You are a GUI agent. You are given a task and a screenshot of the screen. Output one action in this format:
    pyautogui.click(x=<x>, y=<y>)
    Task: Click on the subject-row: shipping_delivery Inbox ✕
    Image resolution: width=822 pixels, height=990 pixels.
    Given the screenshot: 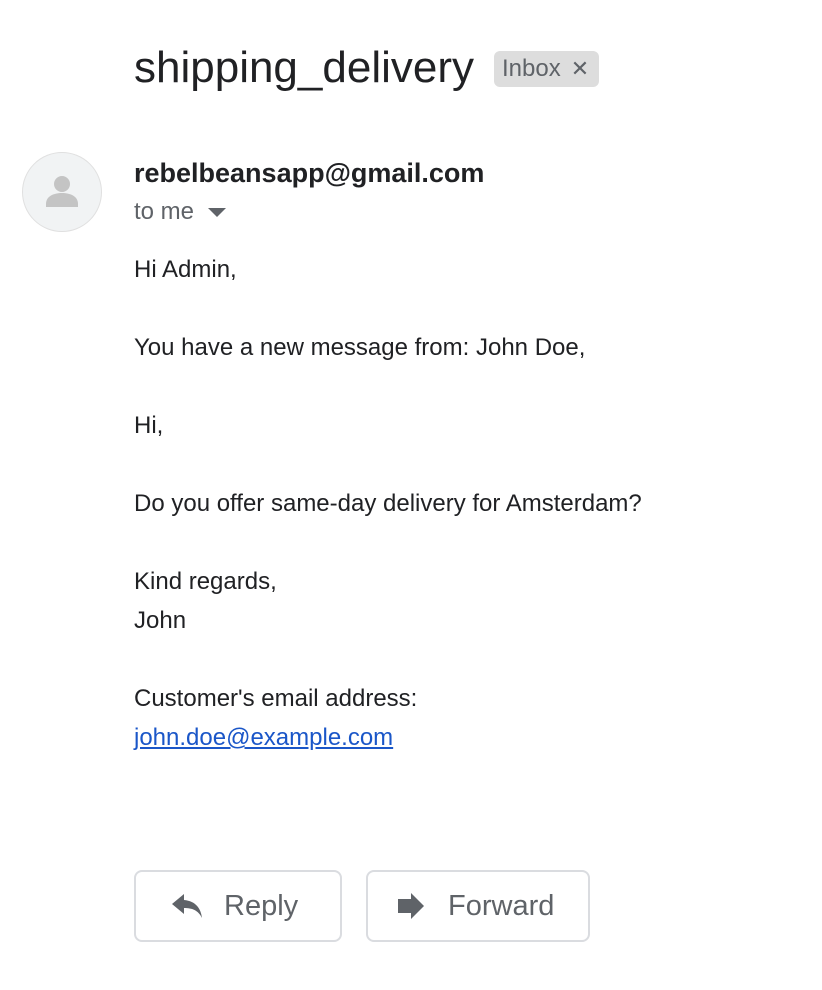 What is the action you would take?
    pyautogui.click(x=367, y=68)
    